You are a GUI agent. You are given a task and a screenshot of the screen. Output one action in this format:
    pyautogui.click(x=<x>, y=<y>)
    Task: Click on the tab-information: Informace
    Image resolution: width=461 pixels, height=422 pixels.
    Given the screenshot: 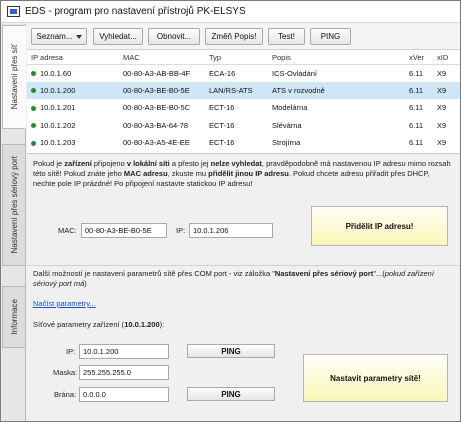 What is the action you would take?
    pyautogui.click(x=14, y=317)
    